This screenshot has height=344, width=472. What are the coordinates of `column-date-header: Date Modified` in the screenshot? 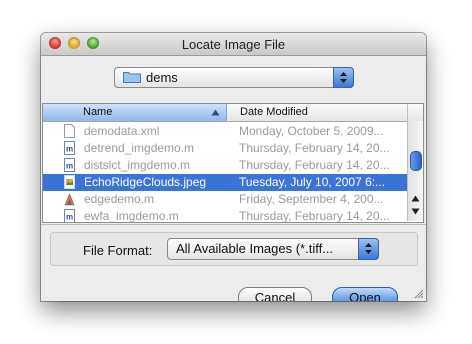 It's located at (317, 112).